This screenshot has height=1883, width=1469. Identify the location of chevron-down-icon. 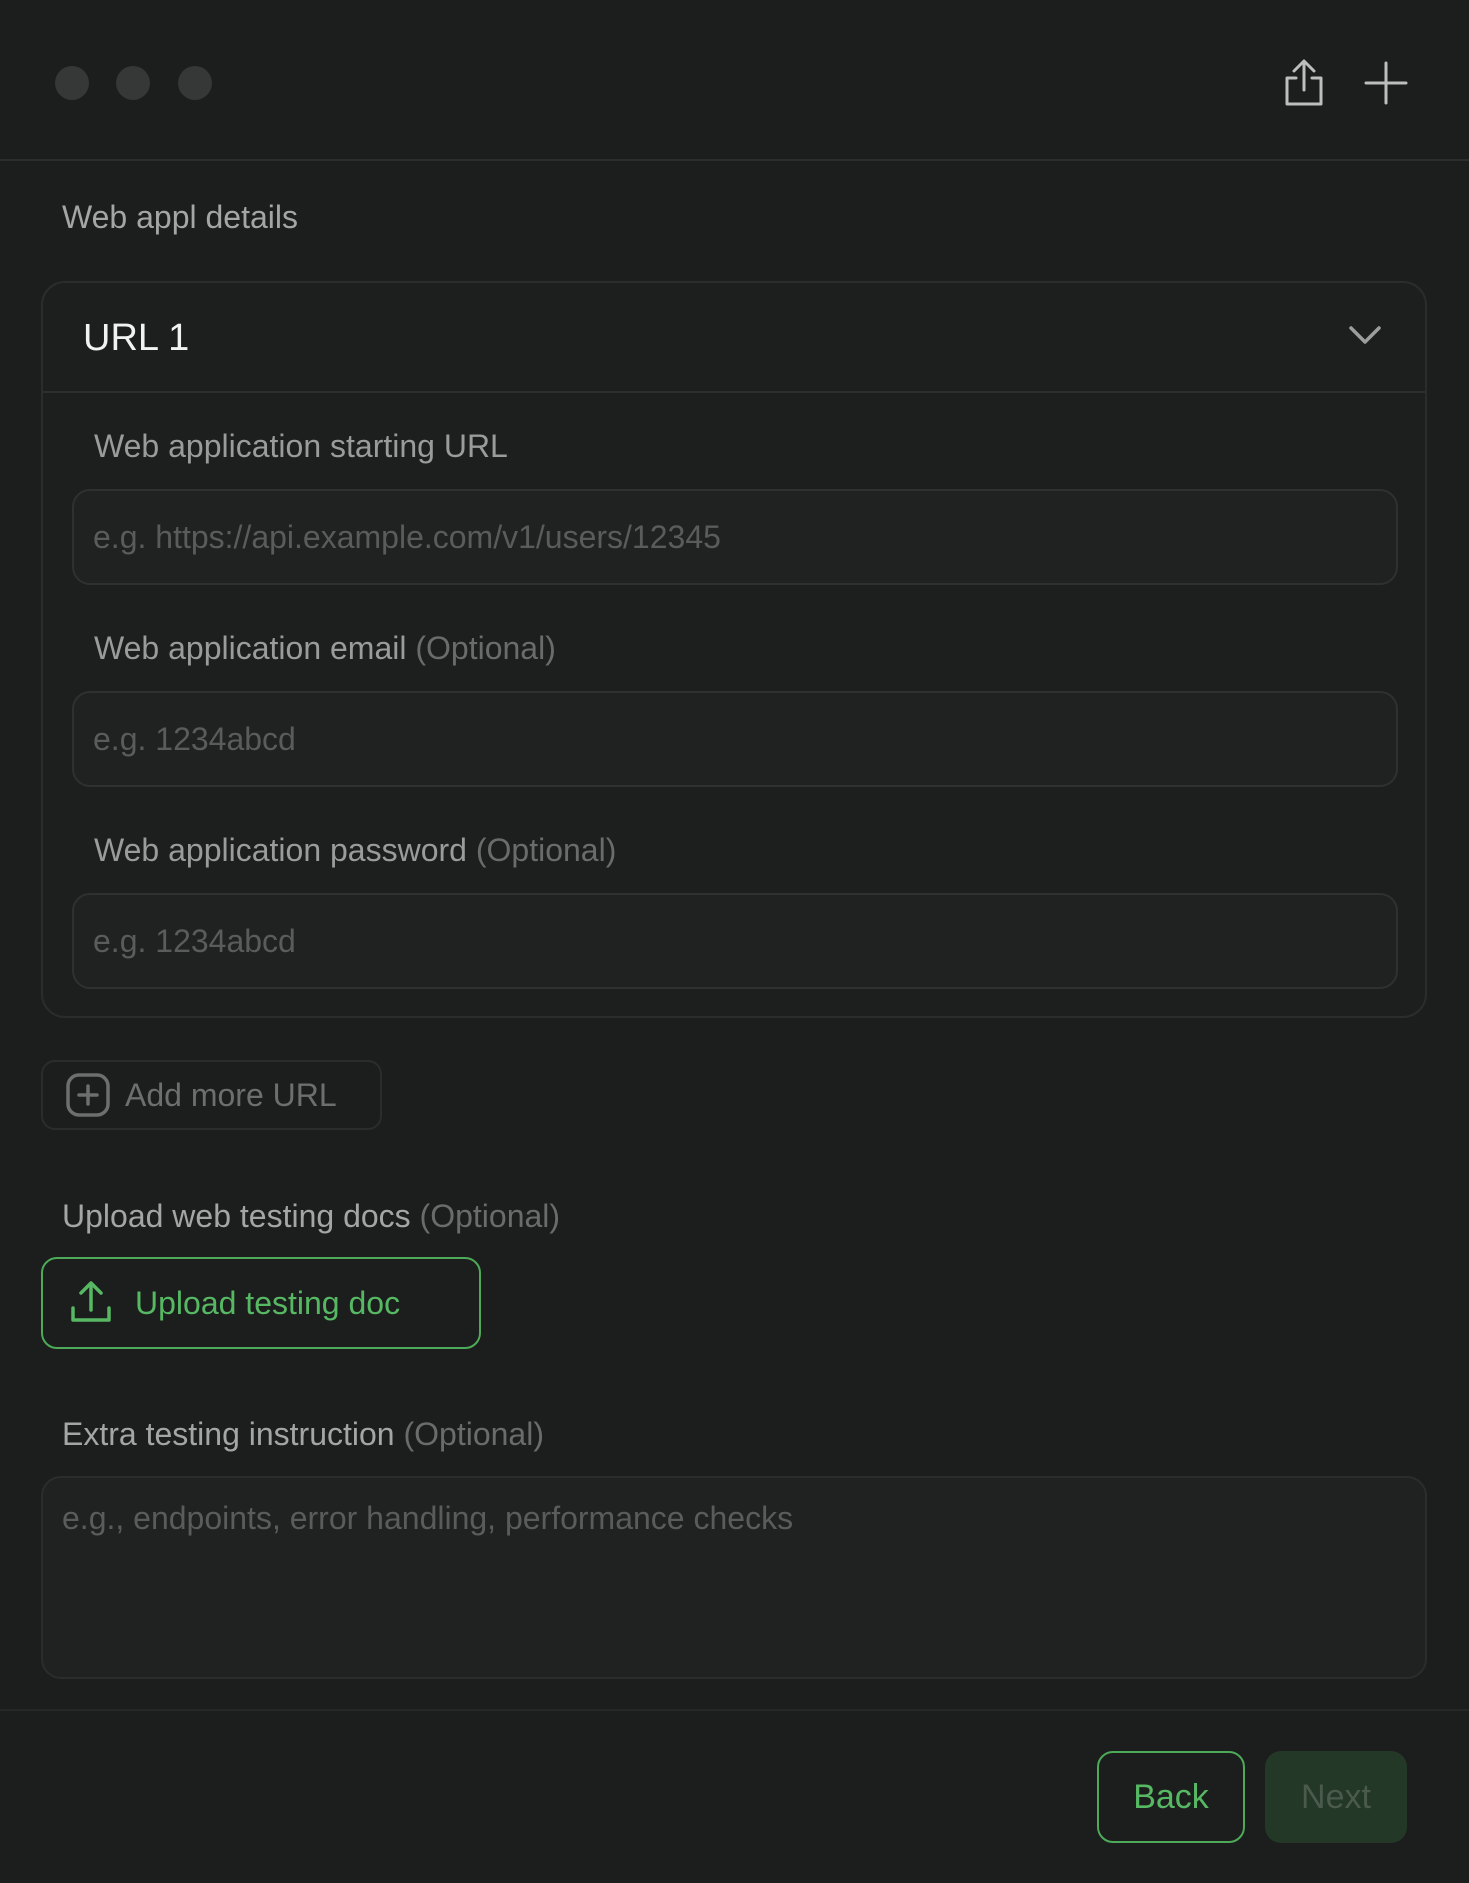
(1365, 335).